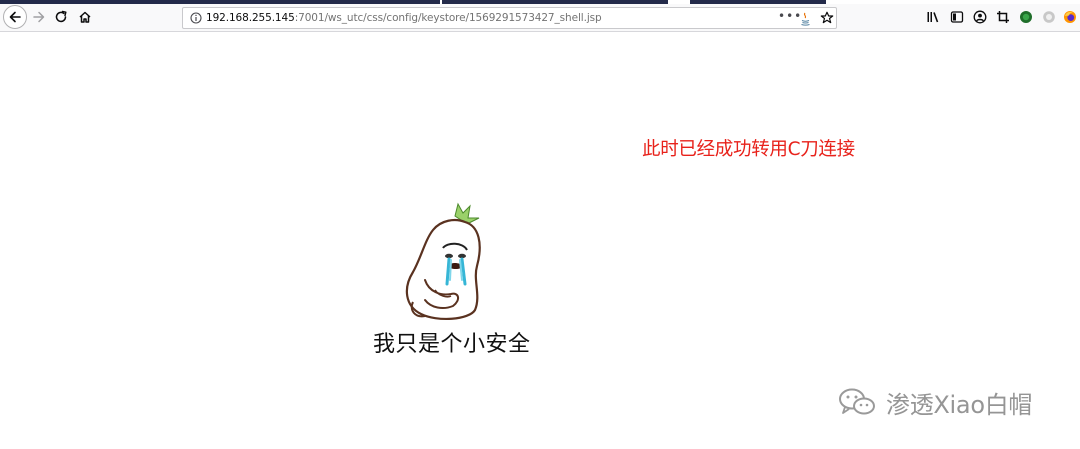 The height and width of the screenshot is (449, 1080). I want to click on star-icon, so click(827, 18).